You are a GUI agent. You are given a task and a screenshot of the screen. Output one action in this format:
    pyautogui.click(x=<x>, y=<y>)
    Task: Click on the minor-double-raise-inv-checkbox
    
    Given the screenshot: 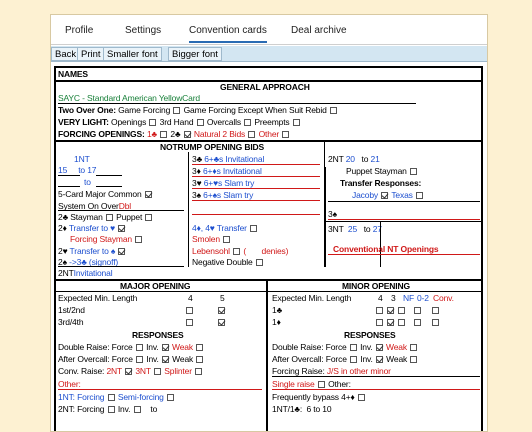 What is the action you would take?
    pyautogui.click(x=379, y=347)
    